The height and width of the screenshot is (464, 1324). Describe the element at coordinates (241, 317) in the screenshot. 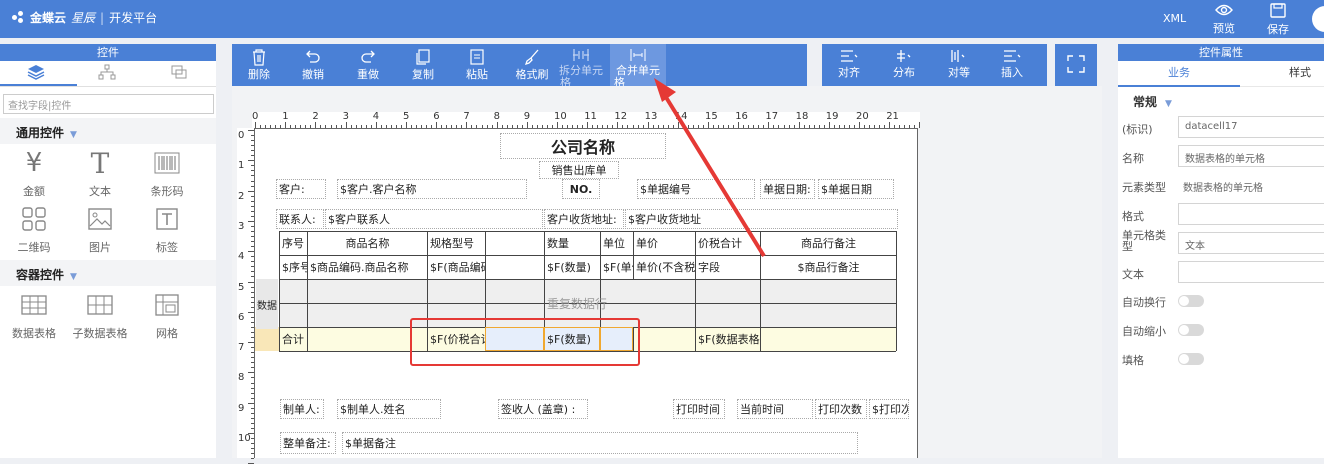

I see `ruler-v-label: 6` at that location.